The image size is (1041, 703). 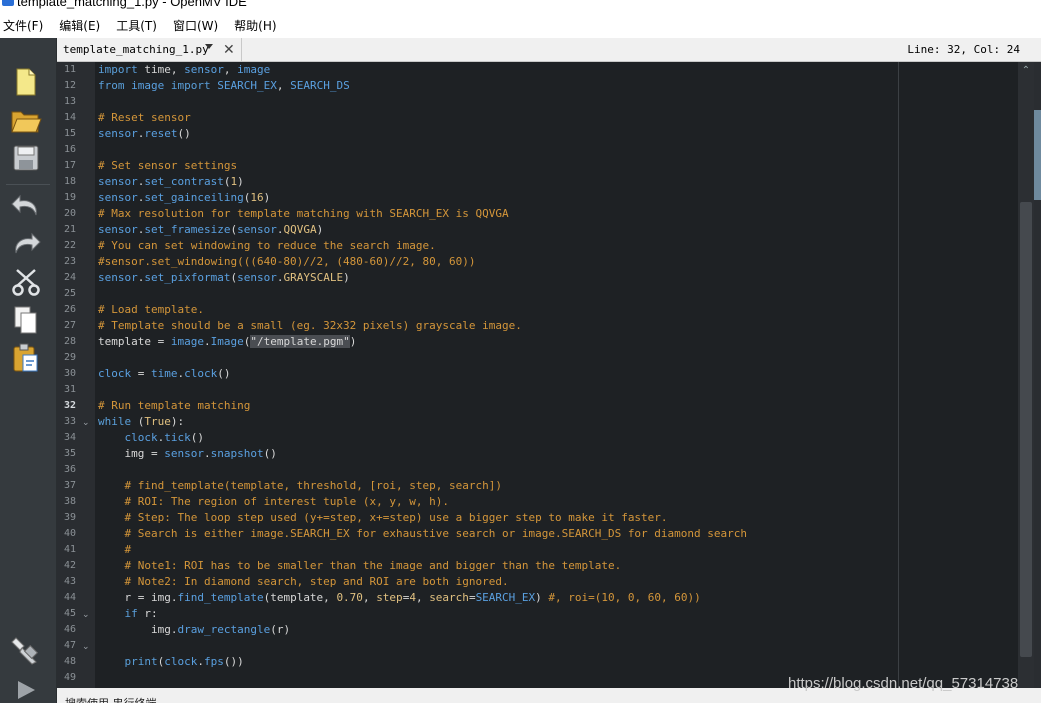 I want to click on redo-button, so click(x=26, y=244).